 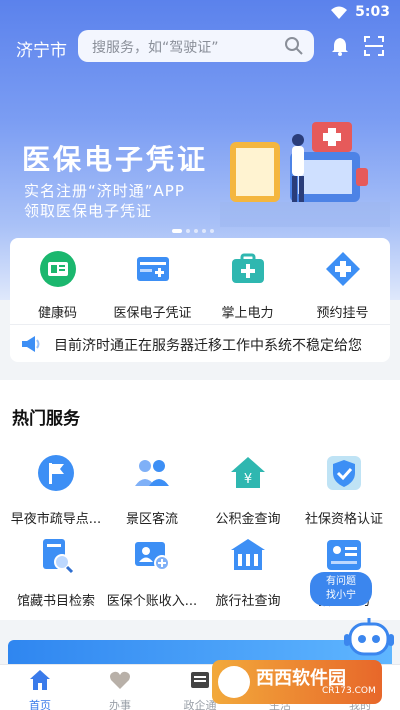 What do you see at coordinates (339, 12) in the screenshot?
I see `wifi-icon` at bounding box center [339, 12].